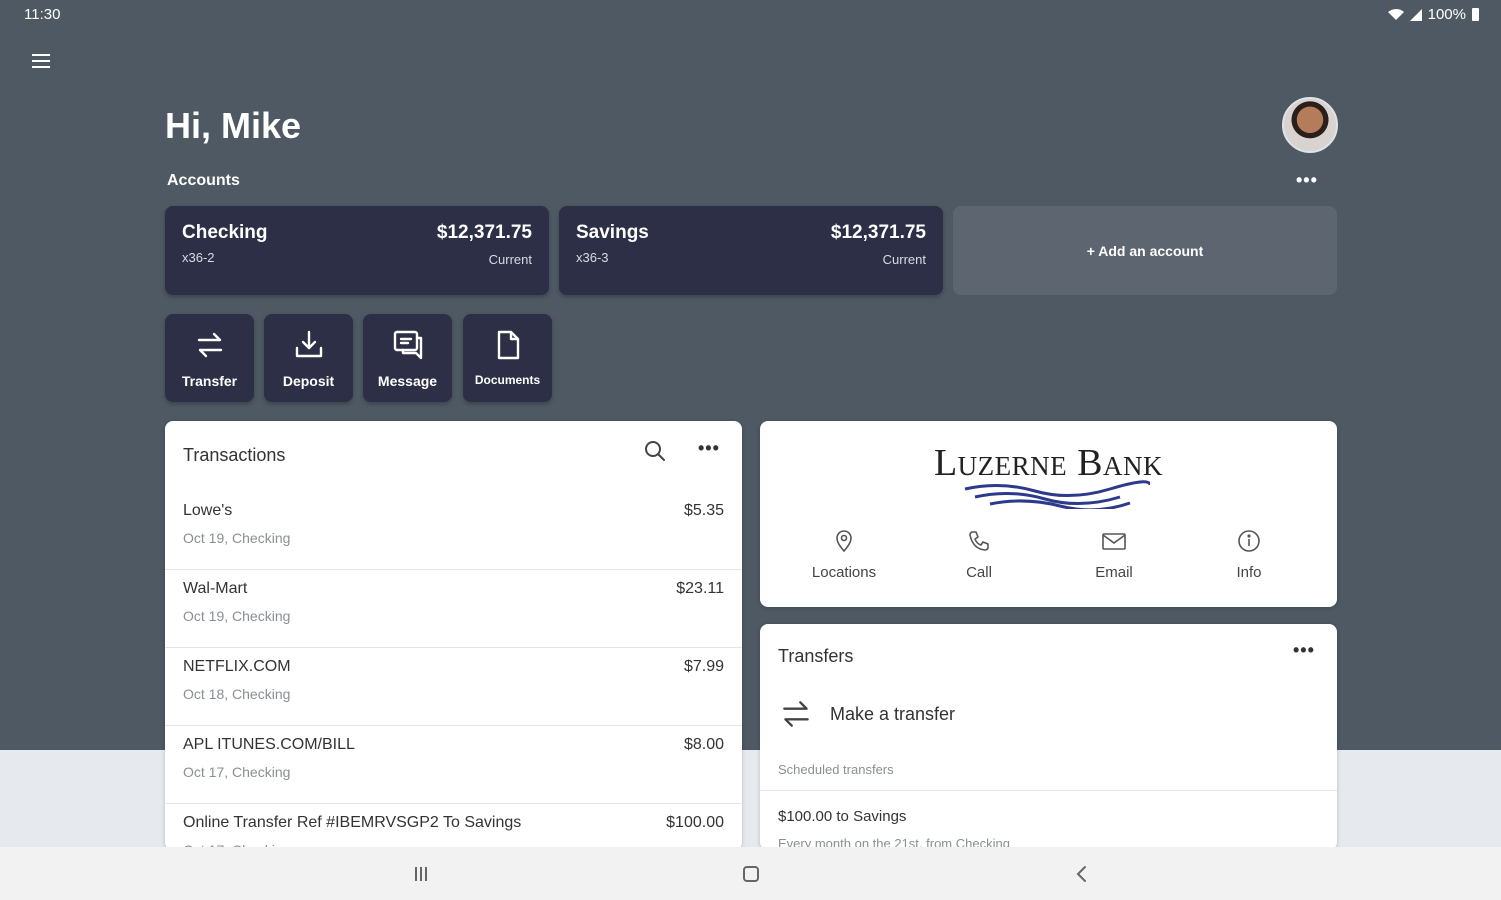 Image resolution: width=1501 pixels, height=900 pixels. What do you see at coordinates (703, 666) in the screenshot?
I see `transaction-amount: $7.99` at bounding box center [703, 666].